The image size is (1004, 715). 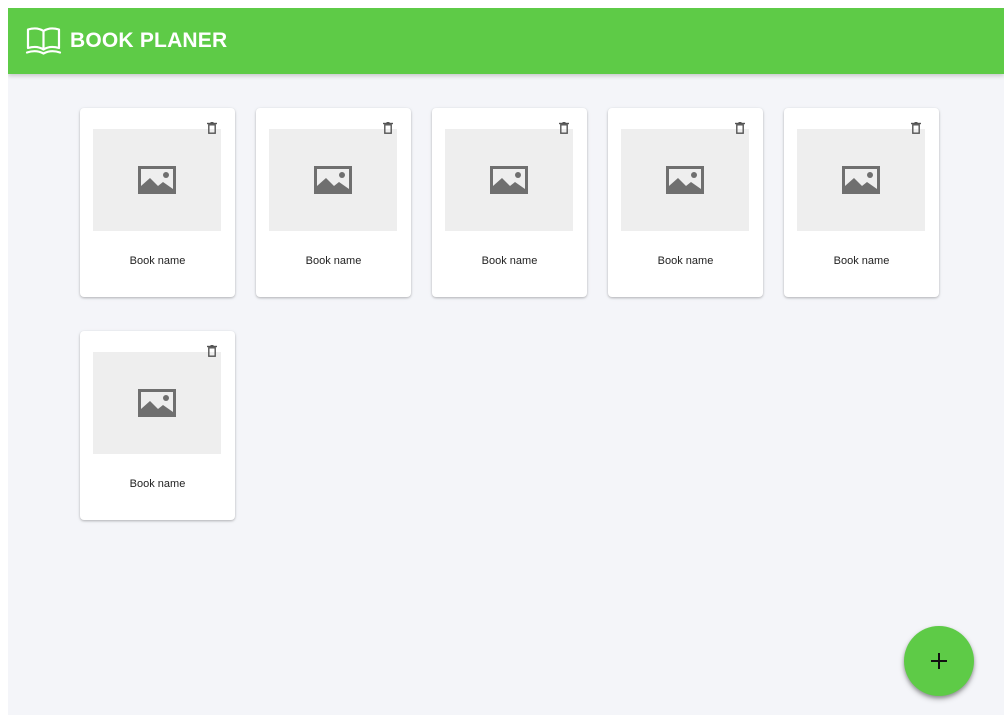 I want to click on plus-icon, so click(x=939, y=661).